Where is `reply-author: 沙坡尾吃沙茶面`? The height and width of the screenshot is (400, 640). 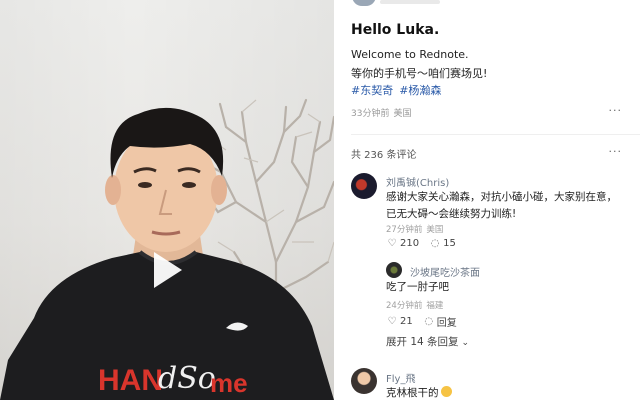
reply-author: 沙坡尾吃沙茶面 is located at coordinates (445, 271).